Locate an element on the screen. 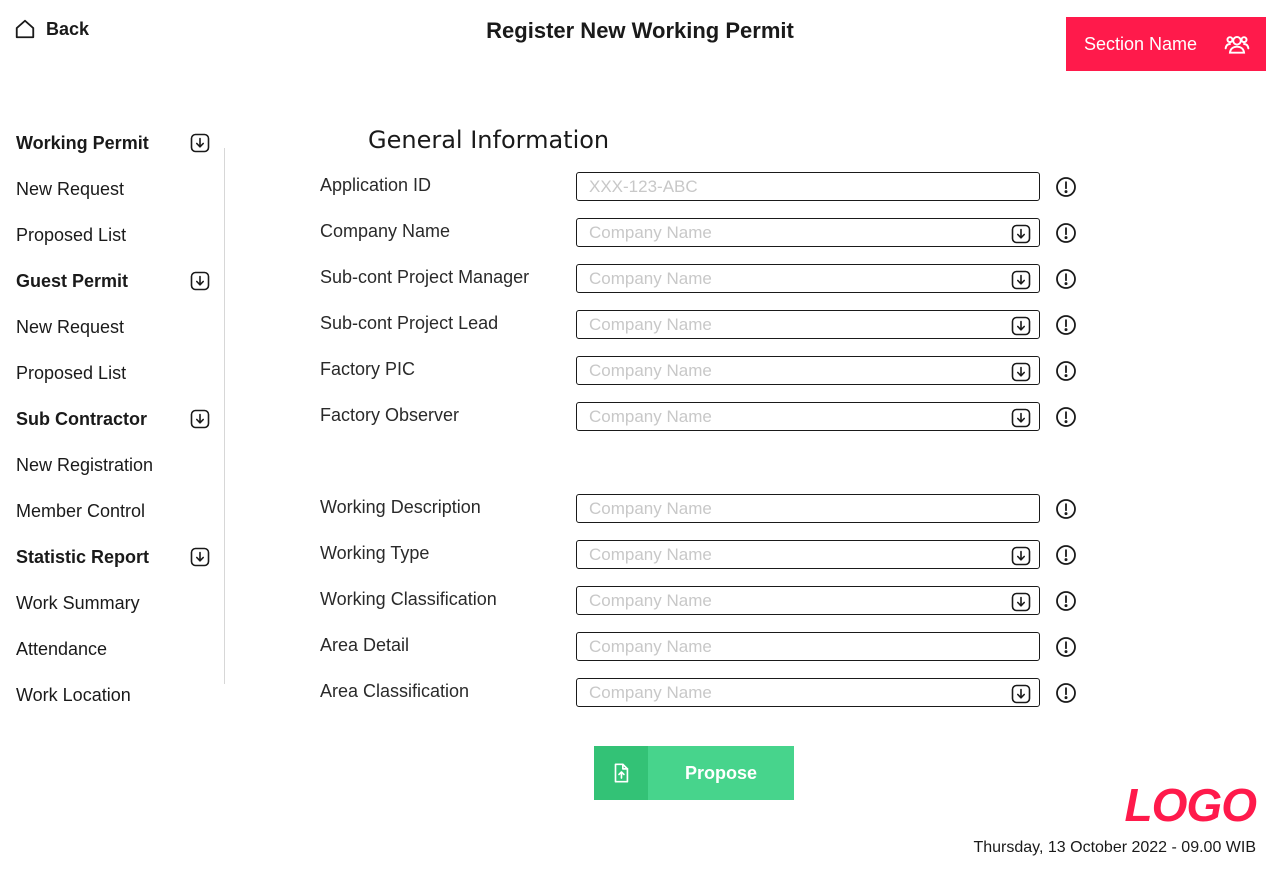  sidebar-item-work-location: Work Location is located at coordinates (116, 695).